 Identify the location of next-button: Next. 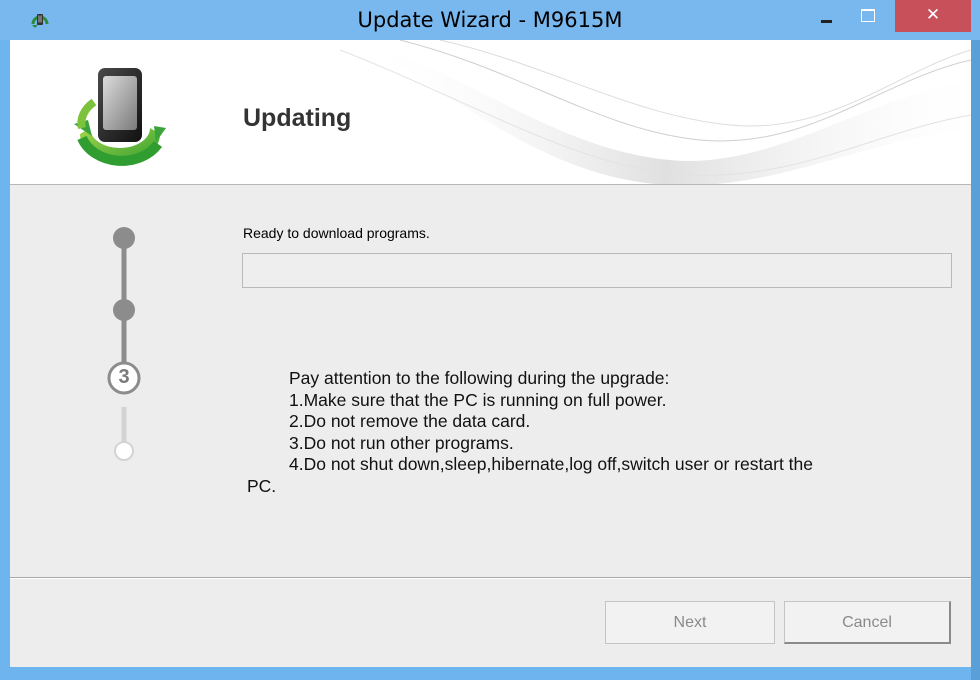
(690, 622).